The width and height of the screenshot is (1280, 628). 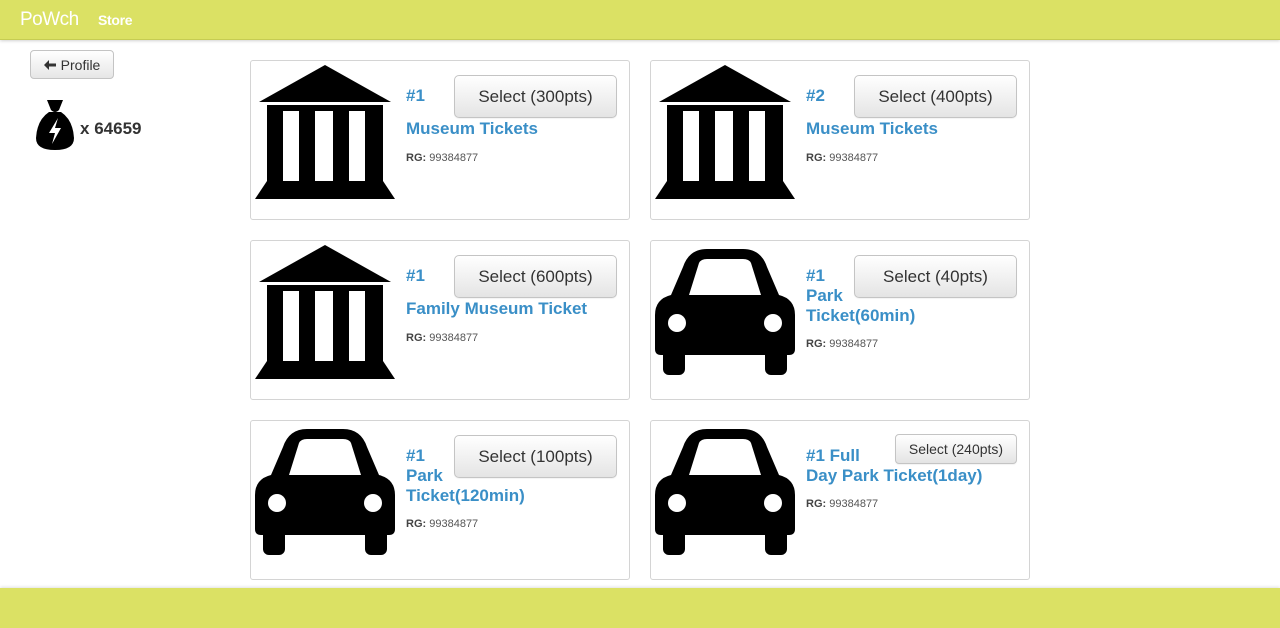 I want to click on card-title-line2: Ticket(120min), so click(x=465, y=495).